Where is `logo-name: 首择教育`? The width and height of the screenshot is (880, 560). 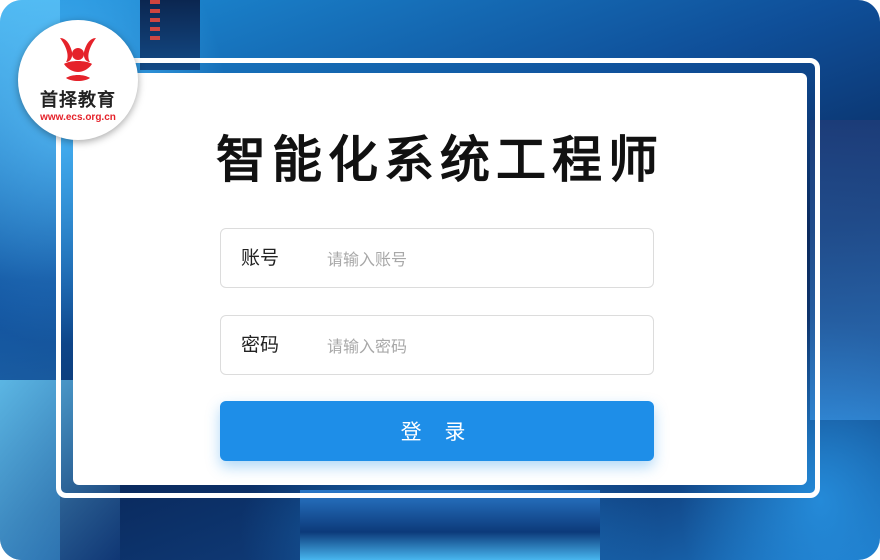 logo-name: 首择教育 is located at coordinates (78, 100).